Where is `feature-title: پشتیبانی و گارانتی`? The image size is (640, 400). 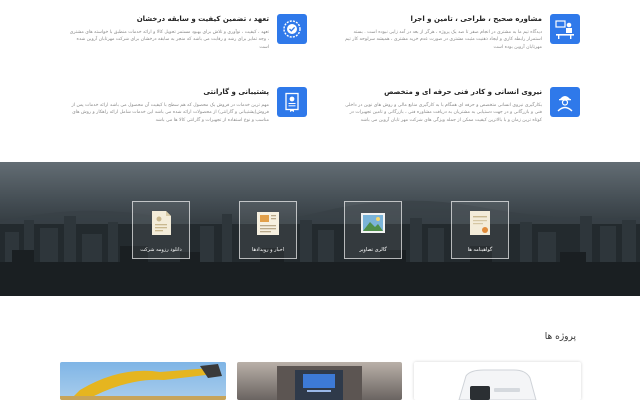 feature-title: پشتیبانی و گارانتی is located at coordinates (236, 92).